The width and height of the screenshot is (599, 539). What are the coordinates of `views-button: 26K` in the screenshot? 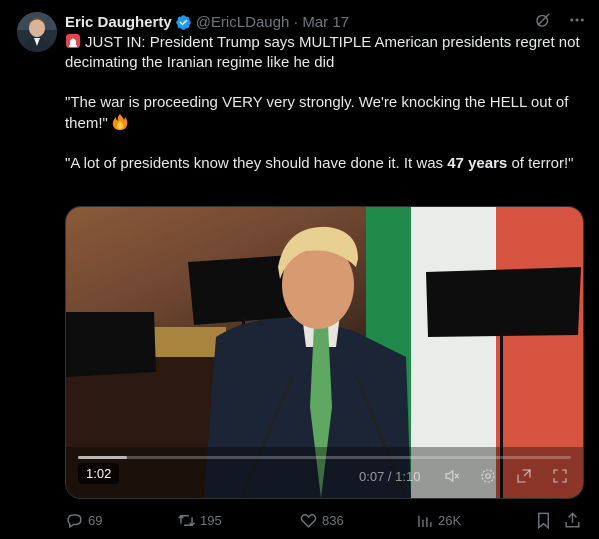 It's located at (438, 520).